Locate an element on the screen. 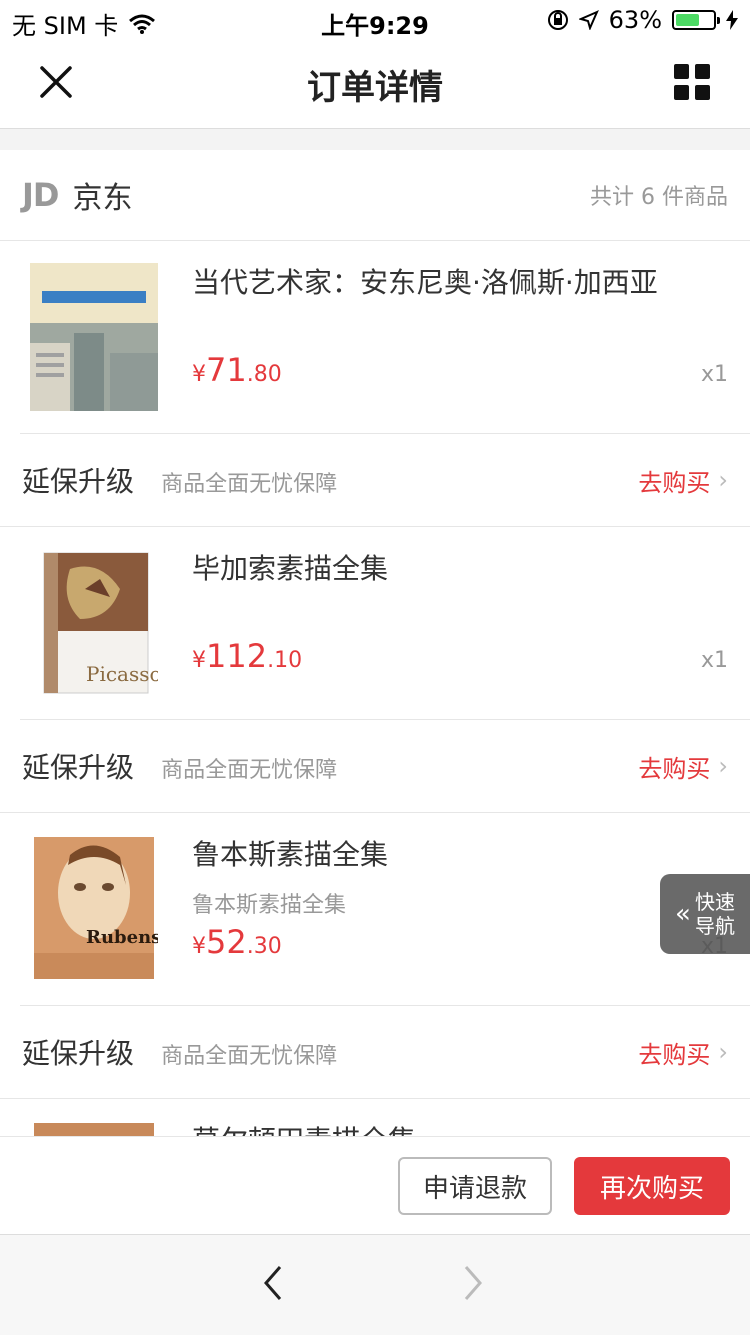  store-name: 京东 is located at coordinates (102, 198).